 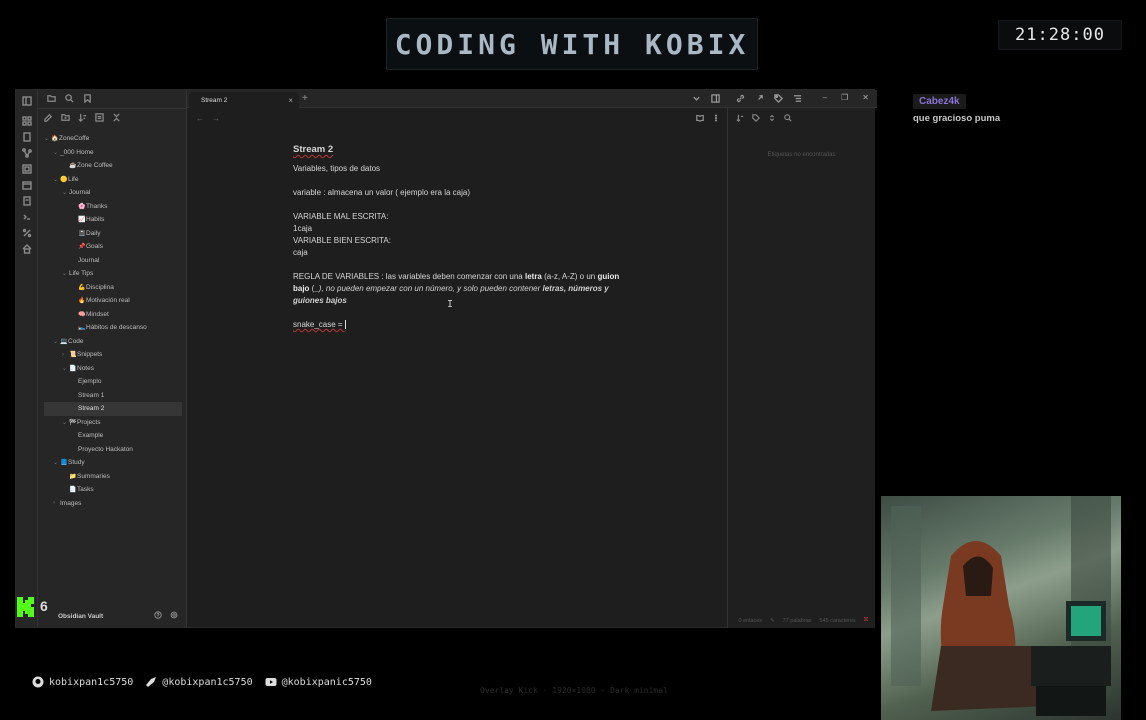 What do you see at coordinates (48, 118) in the screenshot?
I see `new-note-icon` at bounding box center [48, 118].